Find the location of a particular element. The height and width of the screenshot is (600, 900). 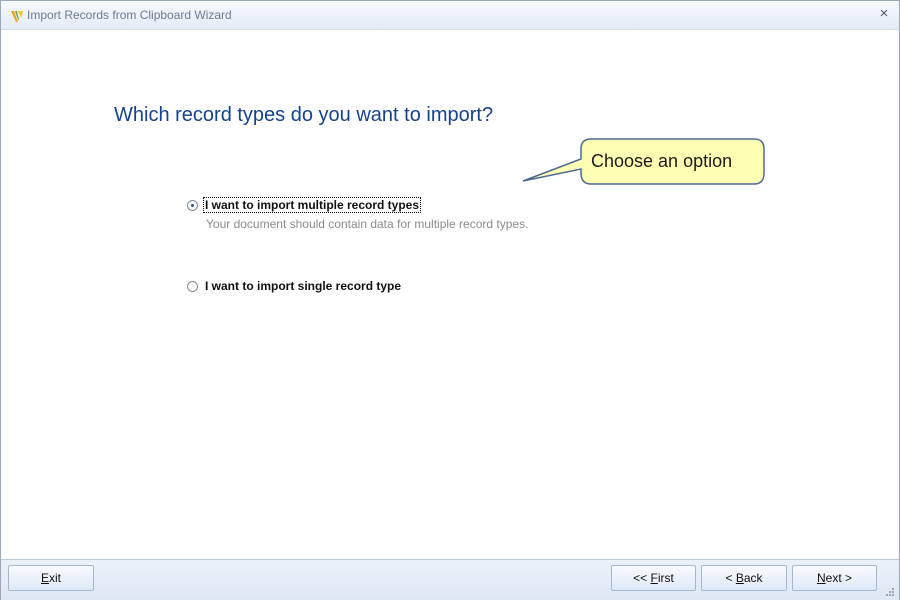

close-button: × is located at coordinates (884, 14).